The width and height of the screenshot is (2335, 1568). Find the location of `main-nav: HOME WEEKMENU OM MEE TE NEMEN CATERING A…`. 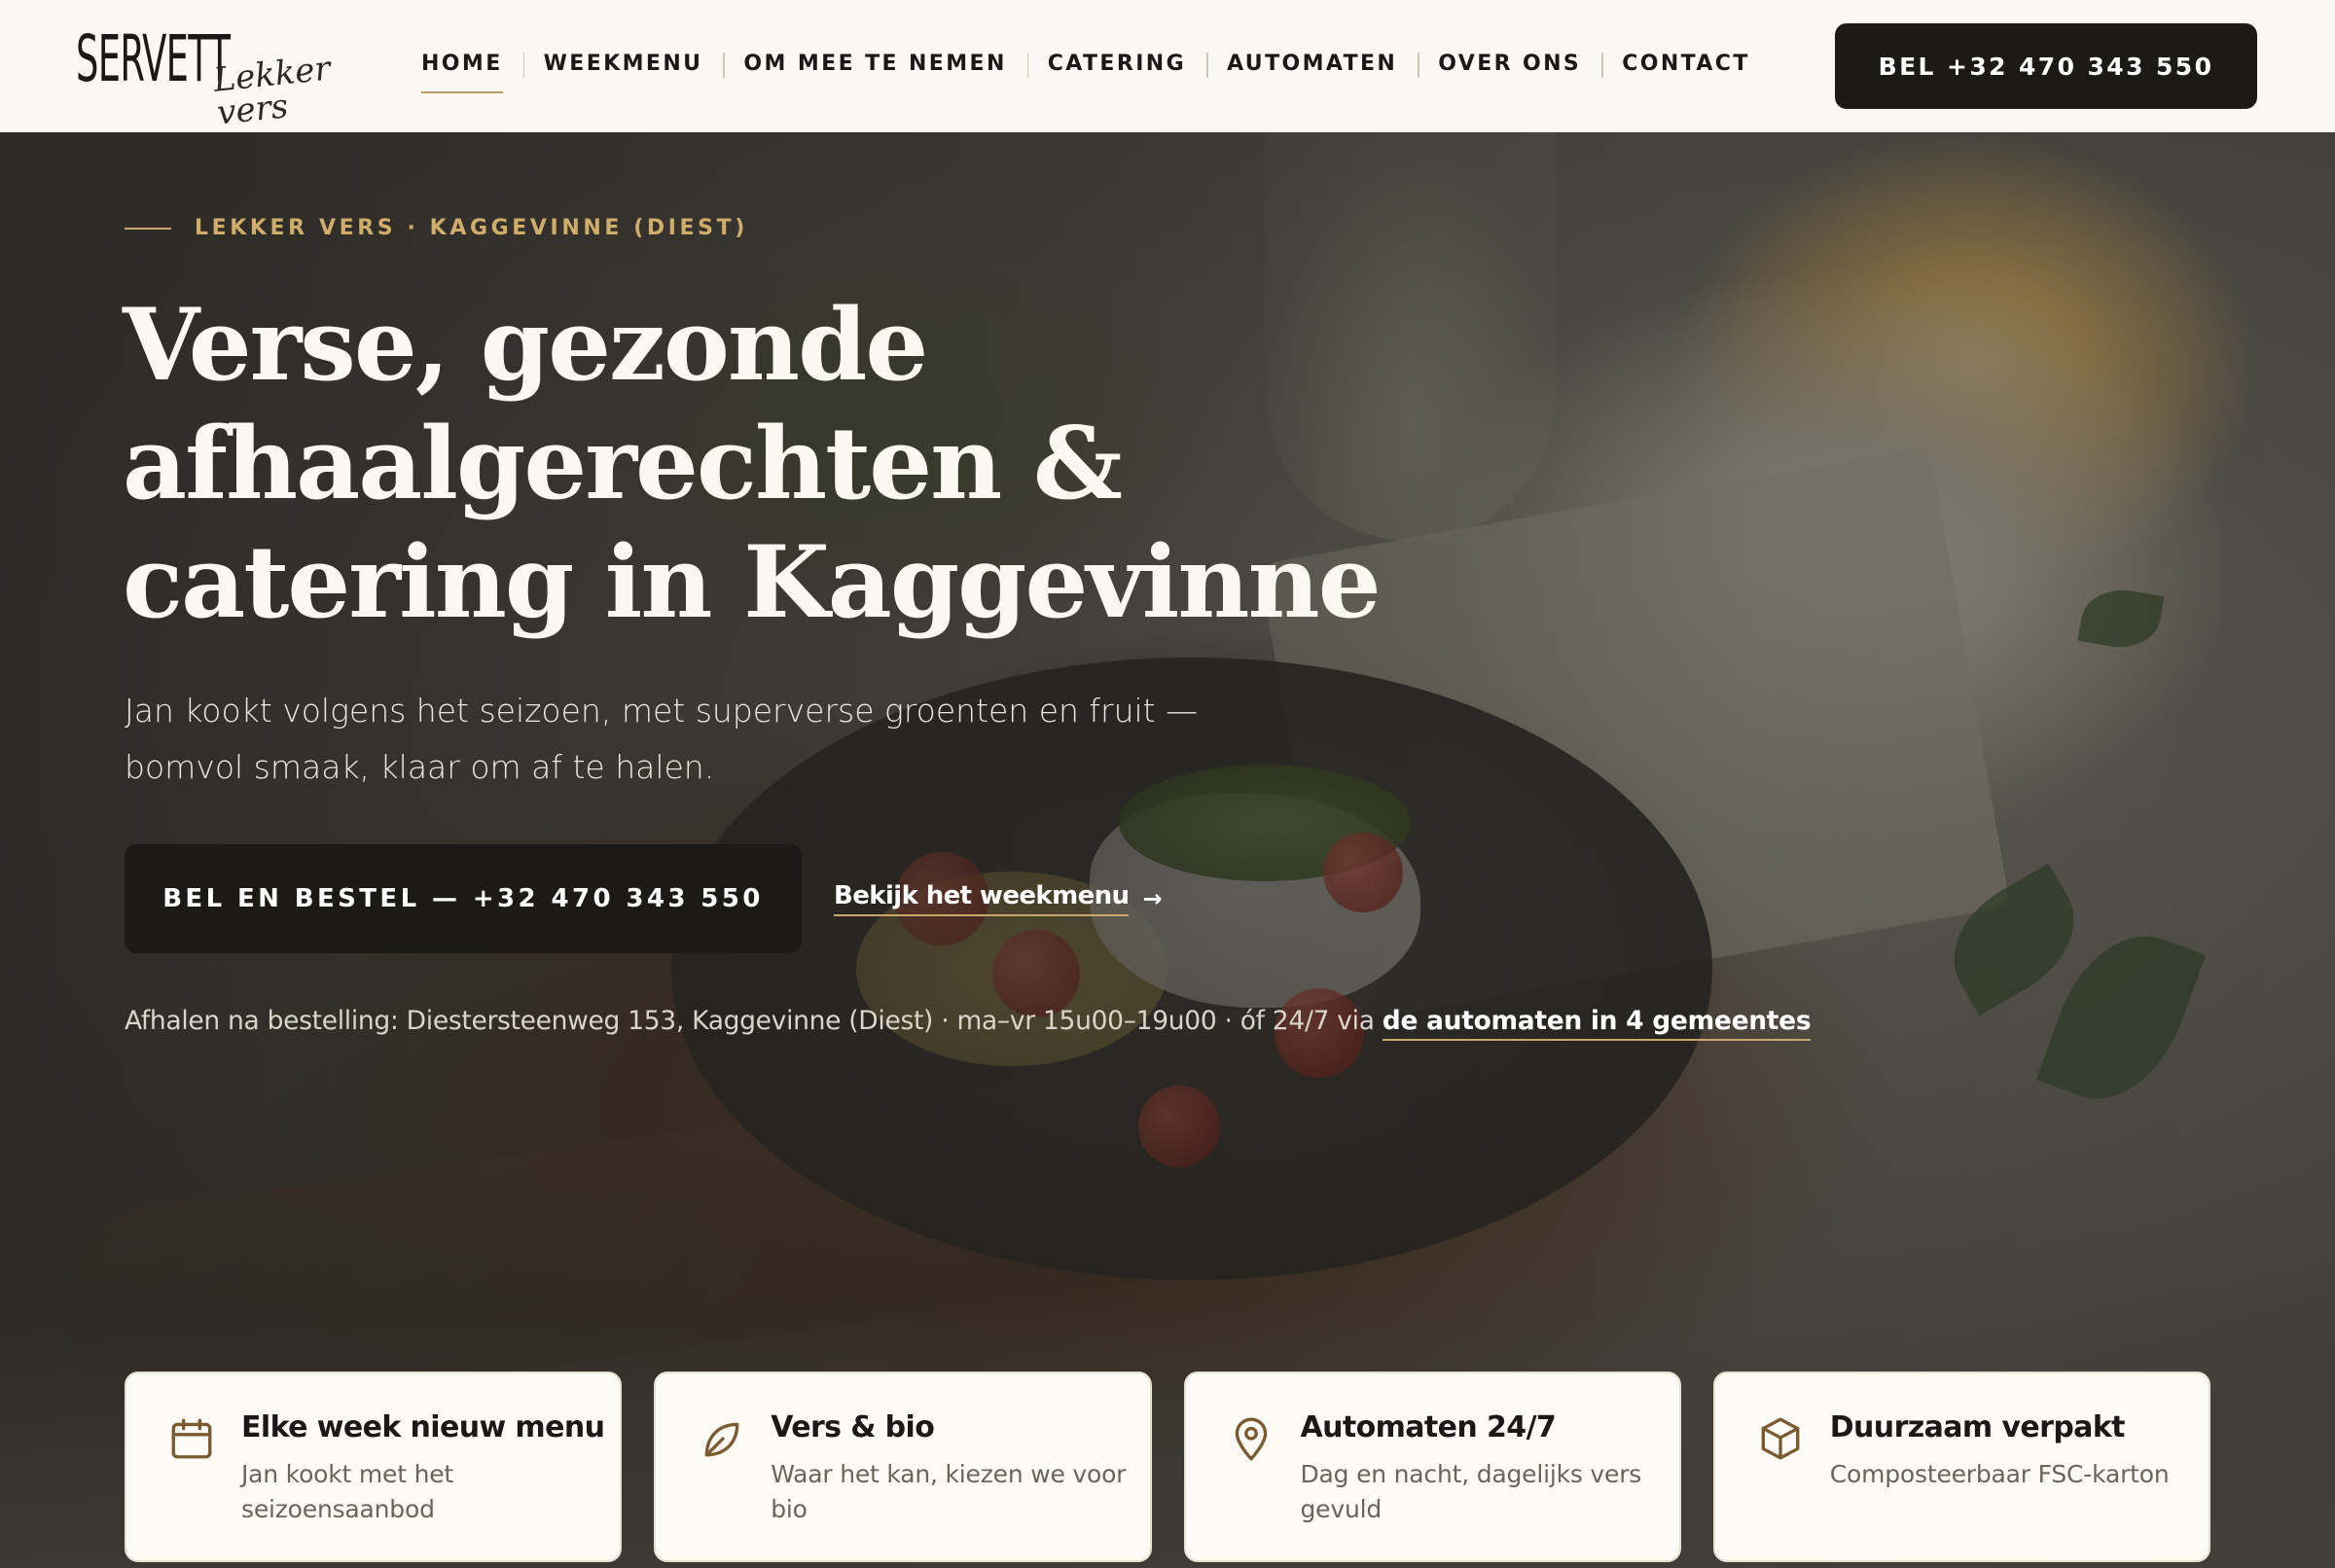

main-nav: HOME WEEKMENU OM MEE TE NEMEN CATERING A… is located at coordinates (1092, 69).